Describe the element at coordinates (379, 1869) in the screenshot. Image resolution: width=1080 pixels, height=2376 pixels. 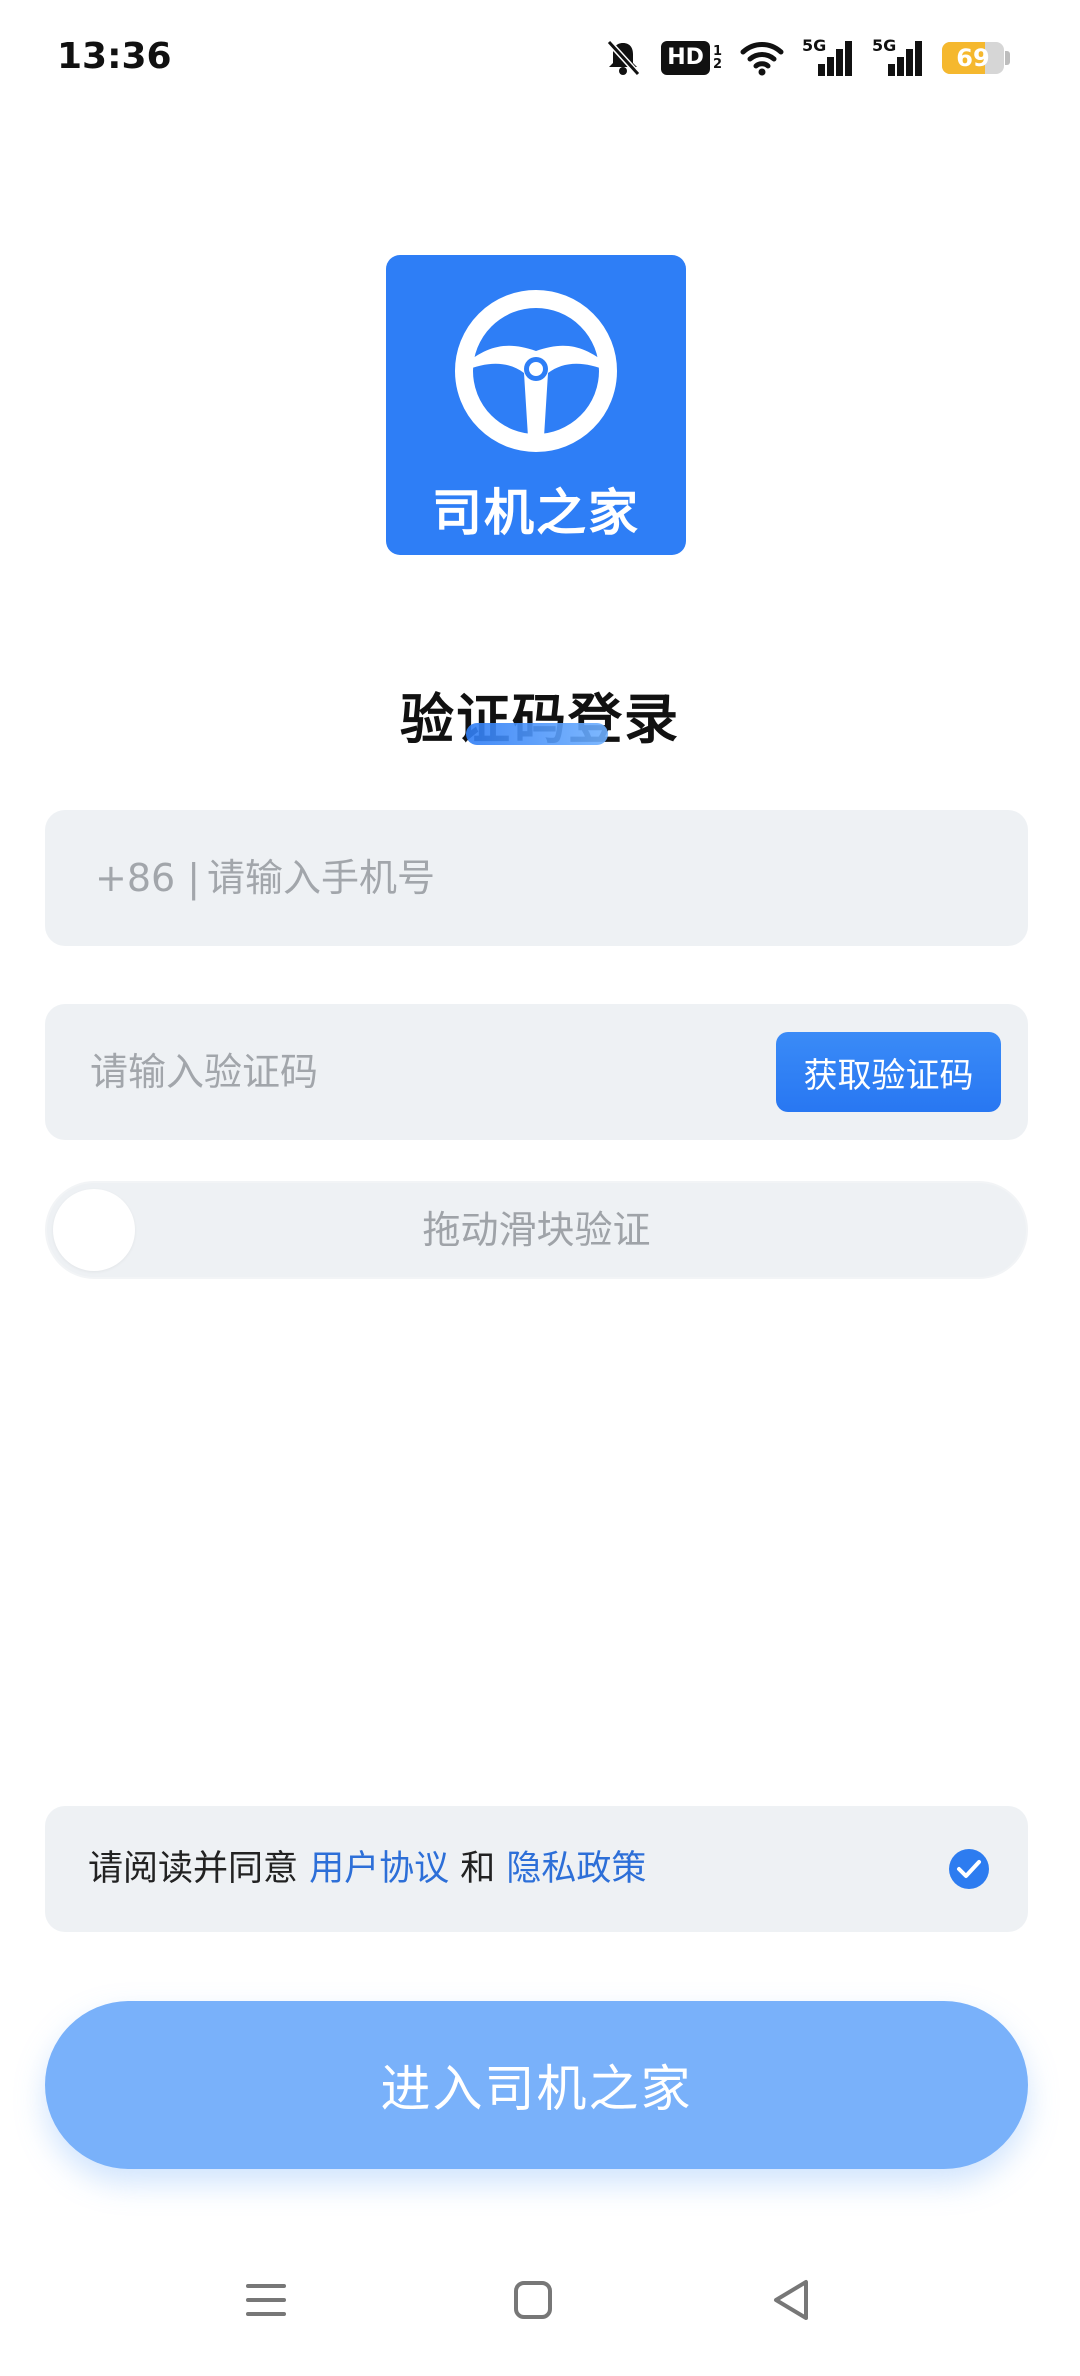
I see `user-agreement-link: 用户协议` at that location.